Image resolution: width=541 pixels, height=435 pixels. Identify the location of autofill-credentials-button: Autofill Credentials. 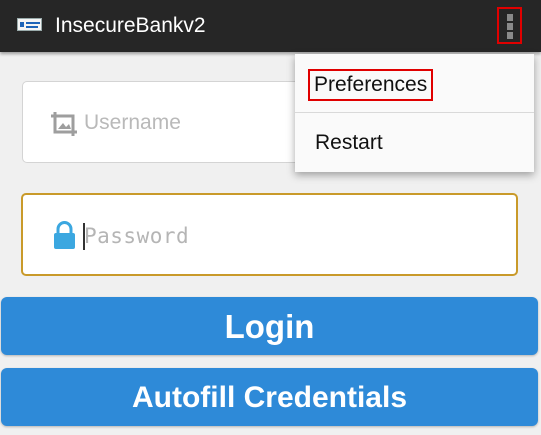
(269, 397).